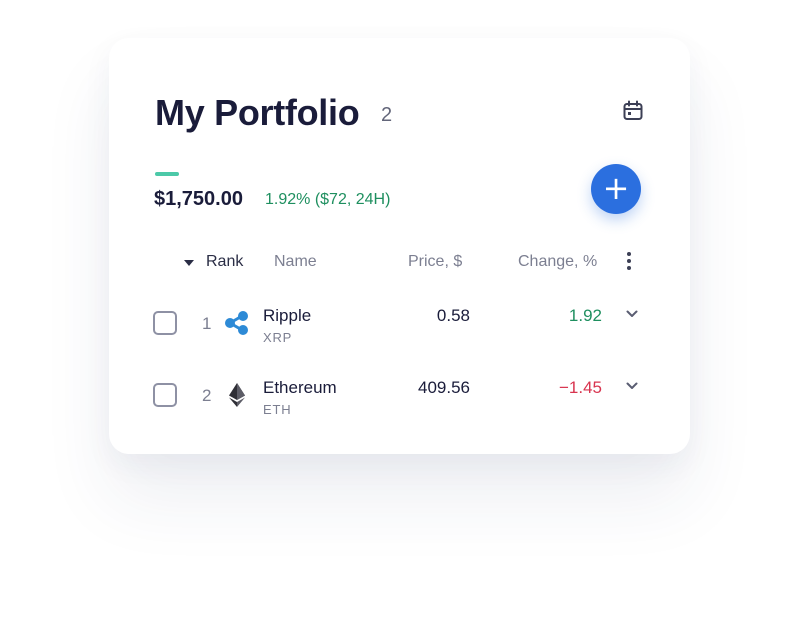 The image size is (800, 631). Describe the element at coordinates (257, 112) in the screenshot. I see `page-title: My Portfolio` at that location.